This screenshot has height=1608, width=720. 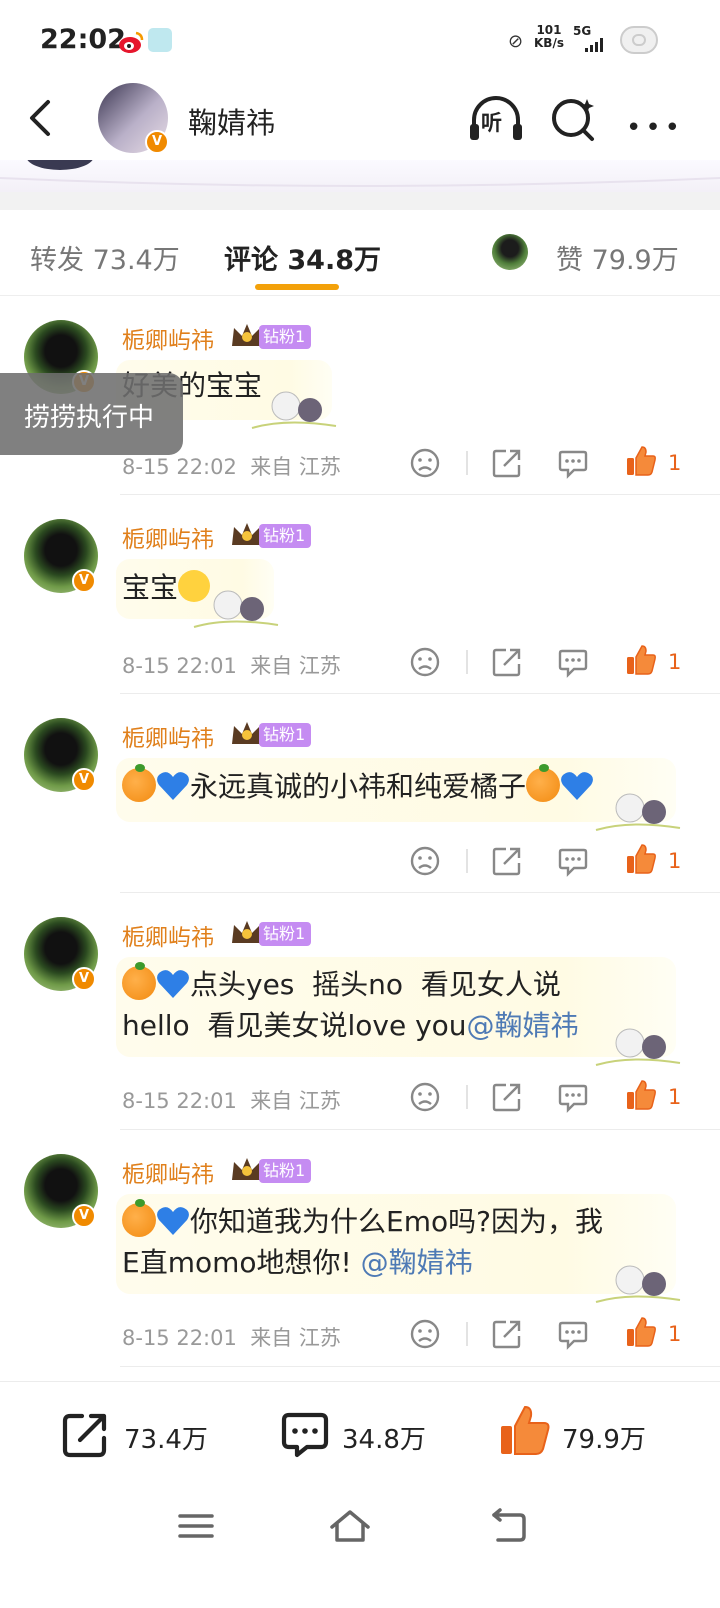 What do you see at coordinates (350, 1002) in the screenshot?
I see `comment-text: 点头yes 摇头no 看见女人说 hello 看见美女说love you@鞠婧祎` at bounding box center [350, 1002].